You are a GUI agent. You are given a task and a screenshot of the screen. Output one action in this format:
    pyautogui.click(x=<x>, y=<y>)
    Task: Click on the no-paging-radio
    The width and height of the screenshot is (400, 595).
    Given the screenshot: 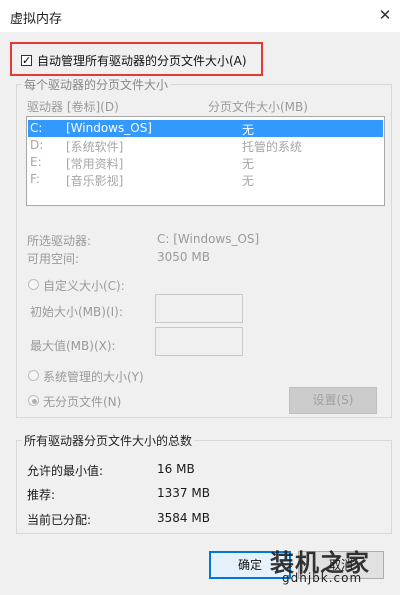 What is the action you would take?
    pyautogui.click(x=33, y=400)
    